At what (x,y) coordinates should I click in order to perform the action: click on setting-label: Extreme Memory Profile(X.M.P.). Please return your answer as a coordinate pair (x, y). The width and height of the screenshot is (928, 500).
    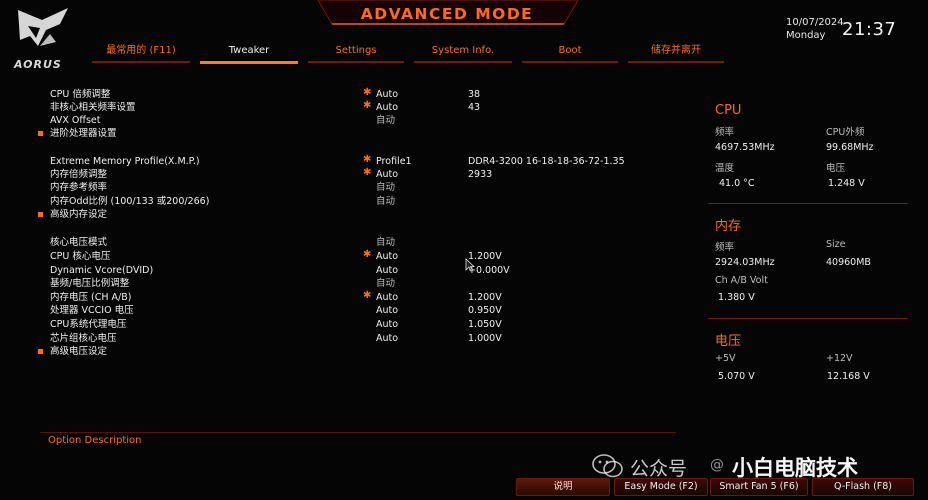
    Looking at the image, I should click on (125, 161).